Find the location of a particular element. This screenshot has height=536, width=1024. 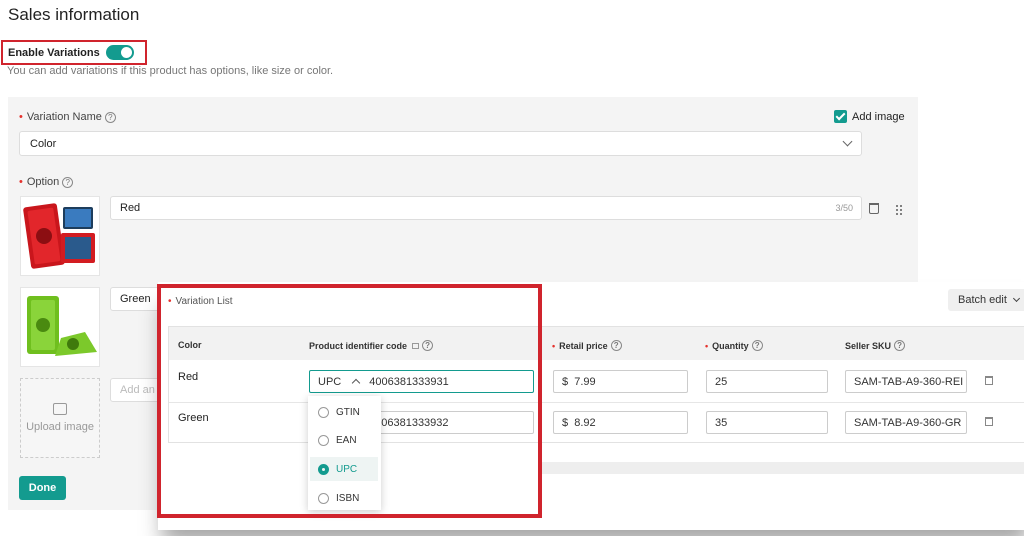

add-image-checkbox: Add image is located at coordinates (869, 116).